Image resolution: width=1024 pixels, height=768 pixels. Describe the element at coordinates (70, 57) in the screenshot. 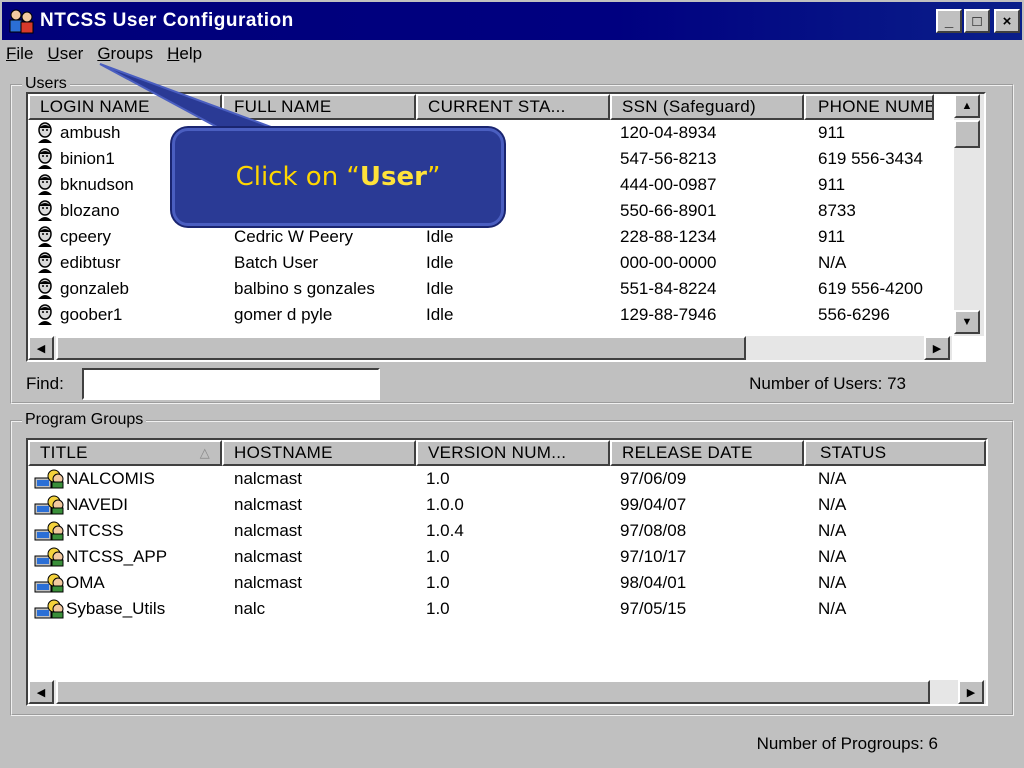

I see `menu-user: User` at that location.